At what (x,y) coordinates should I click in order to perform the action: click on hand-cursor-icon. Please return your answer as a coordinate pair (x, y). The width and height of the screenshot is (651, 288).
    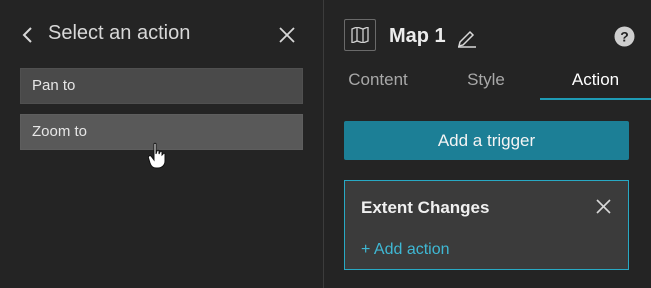
    Looking at the image, I should click on (157, 156).